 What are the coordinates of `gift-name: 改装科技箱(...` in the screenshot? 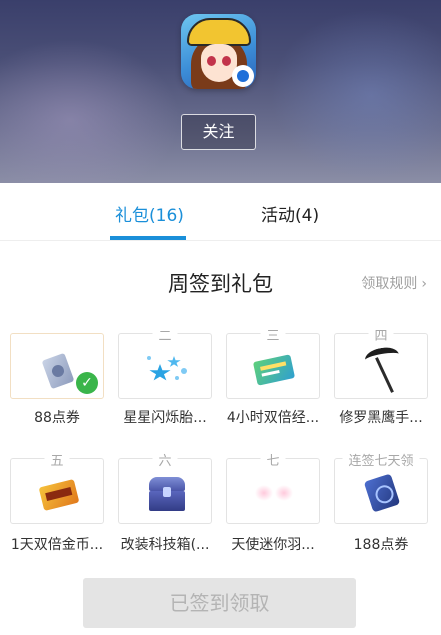 It's located at (165, 545).